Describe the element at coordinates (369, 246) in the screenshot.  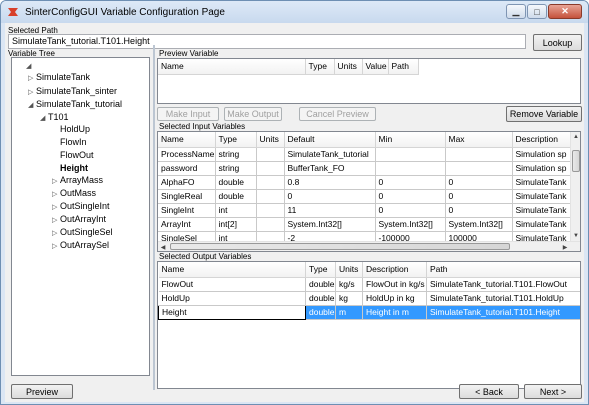
I see `inputs-horizontal-scrollbar: ◀ ▶` at that location.